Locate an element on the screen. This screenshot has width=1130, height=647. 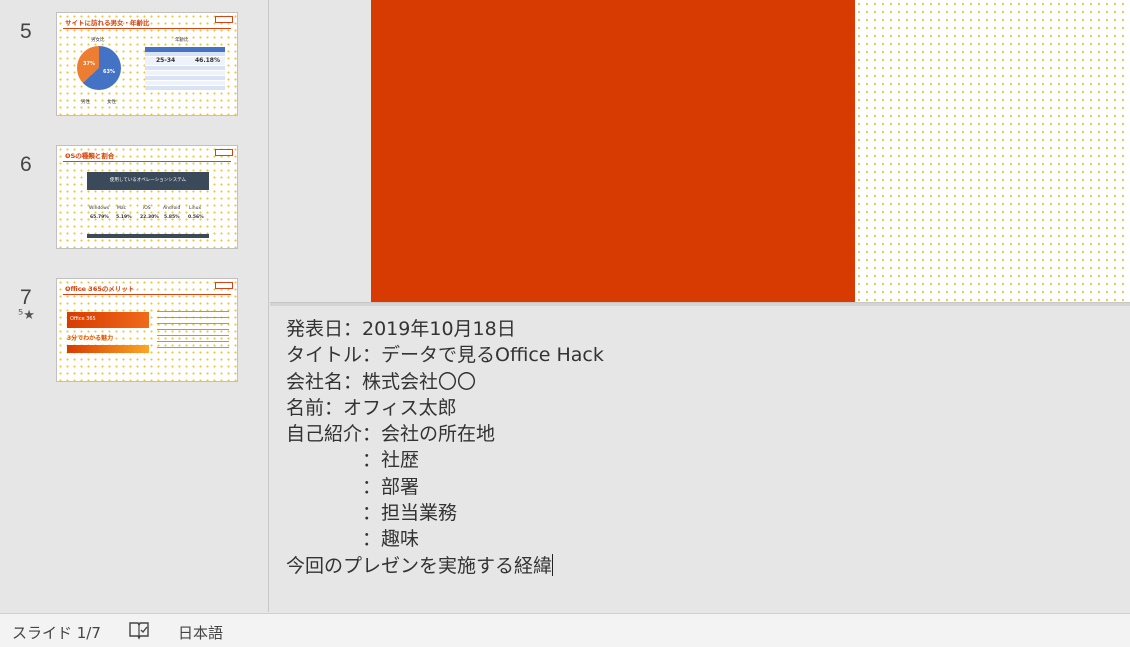
notes-line: ：趣味 is located at coordinates (353, 539).